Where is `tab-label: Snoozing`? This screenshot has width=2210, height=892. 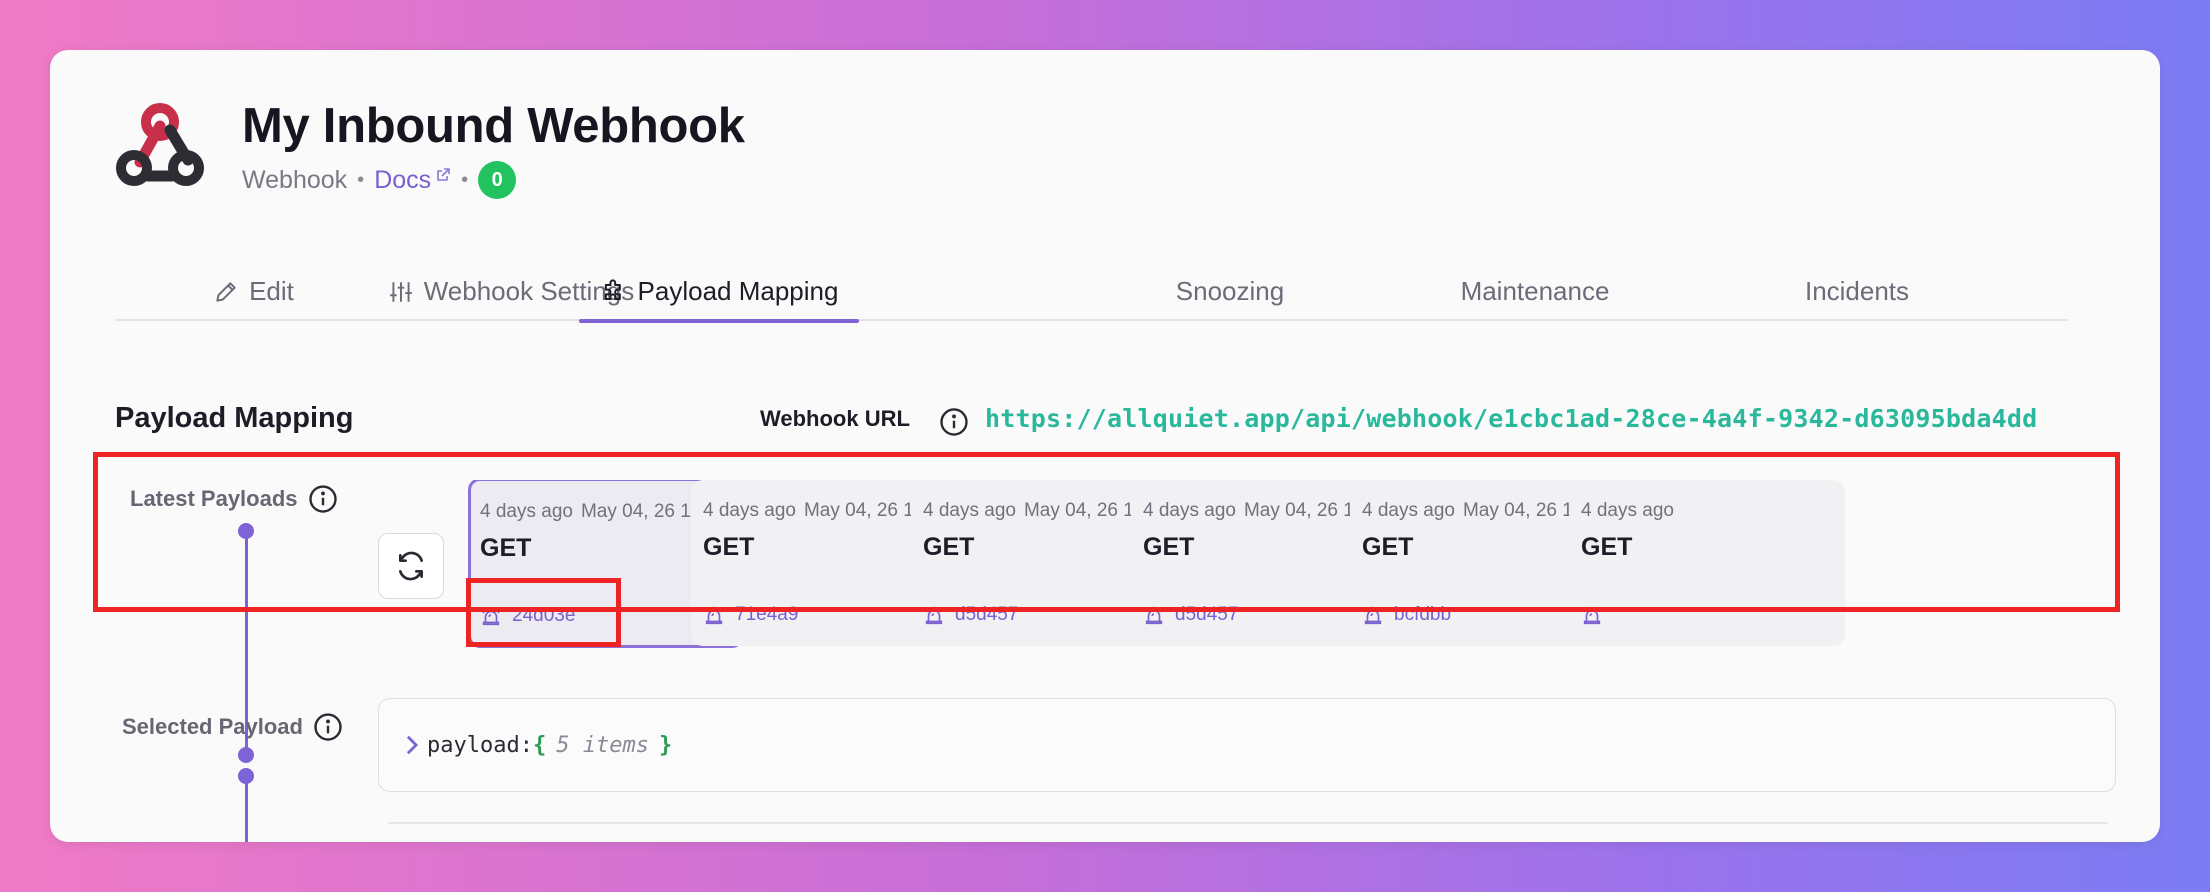 tab-label: Snoozing is located at coordinates (1230, 291).